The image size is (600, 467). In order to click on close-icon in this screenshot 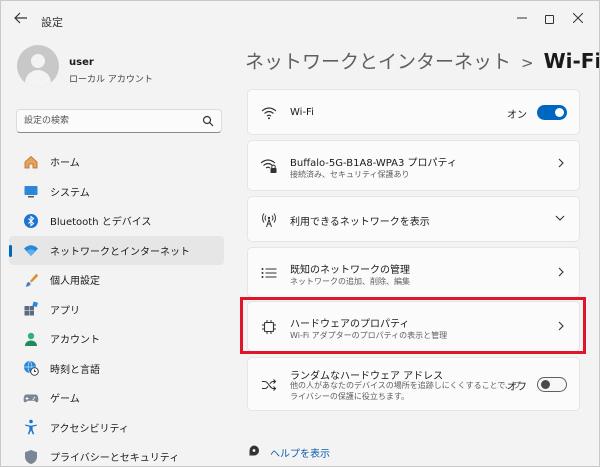, I will do `click(578, 18)`.